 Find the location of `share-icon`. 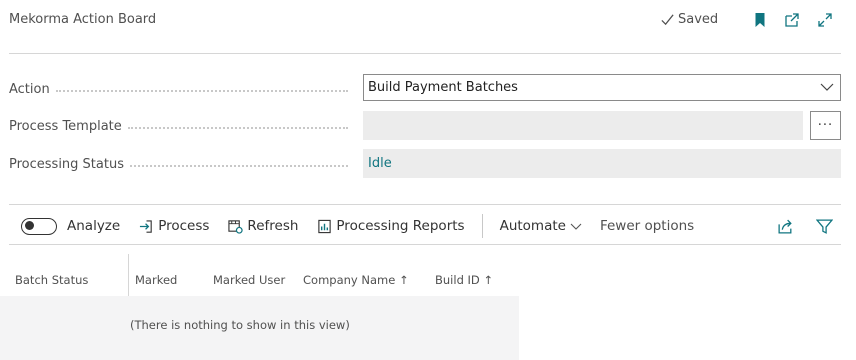

share-icon is located at coordinates (785, 226).